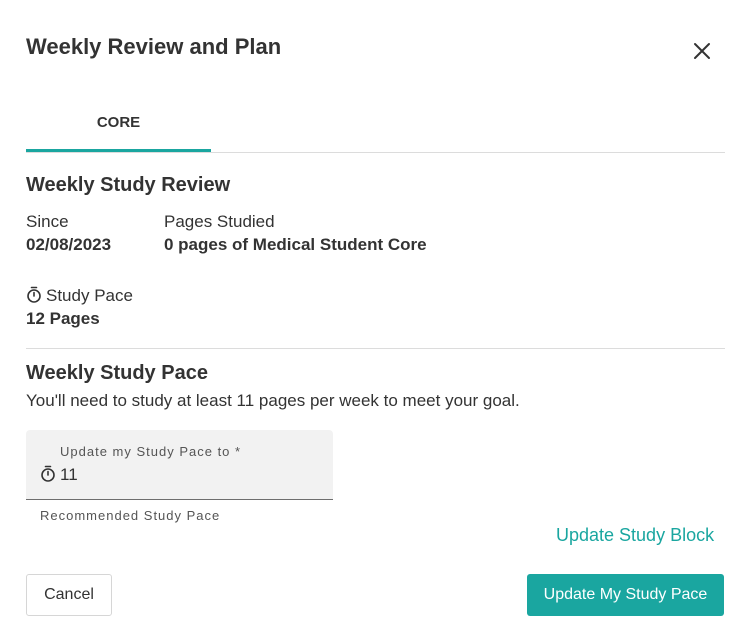 The height and width of the screenshot is (632, 750). Describe the element at coordinates (154, 46) in the screenshot. I see `dialog-title: Weekly Review and Plan` at that location.